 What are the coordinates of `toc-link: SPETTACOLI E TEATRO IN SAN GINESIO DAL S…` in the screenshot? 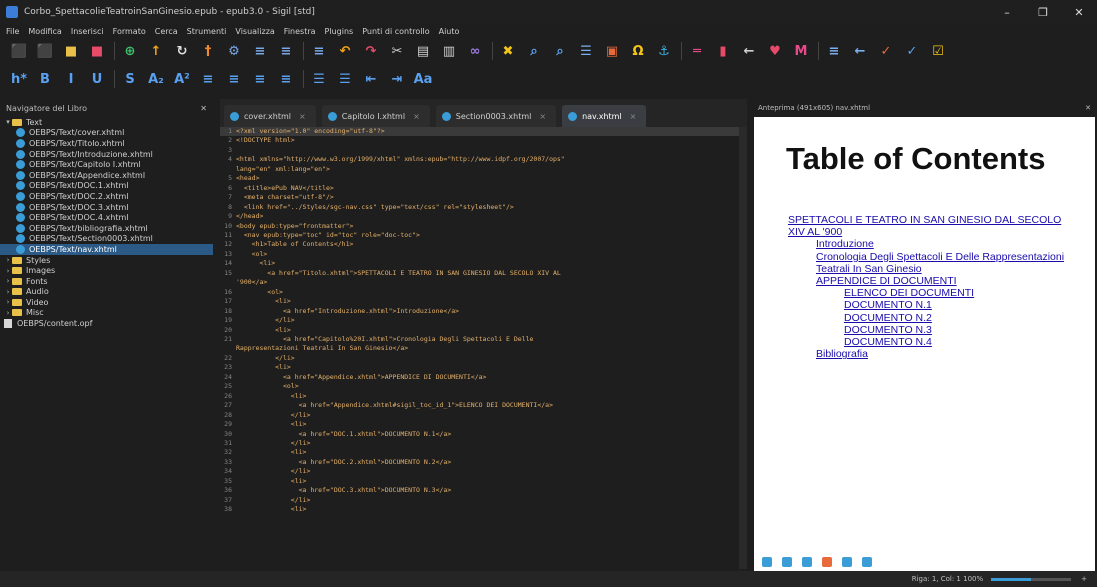 It's located at (926, 220).